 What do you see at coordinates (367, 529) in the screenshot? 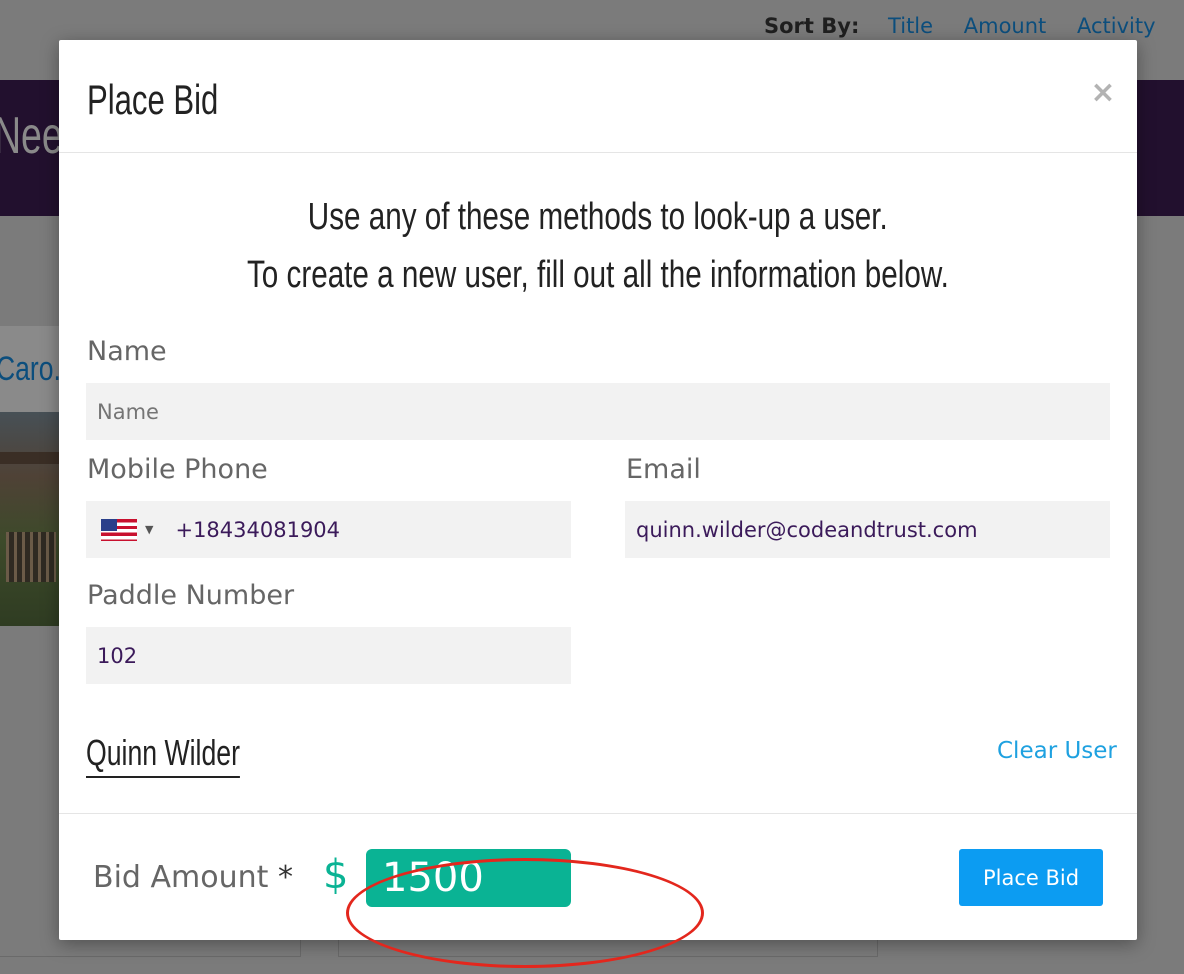
I see `phone-input` at bounding box center [367, 529].